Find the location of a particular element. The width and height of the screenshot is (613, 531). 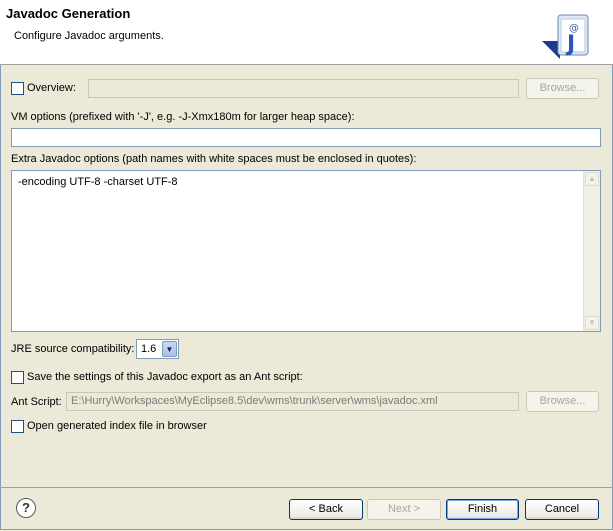

jre-compat-value: 1.6 is located at coordinates (149, 349).